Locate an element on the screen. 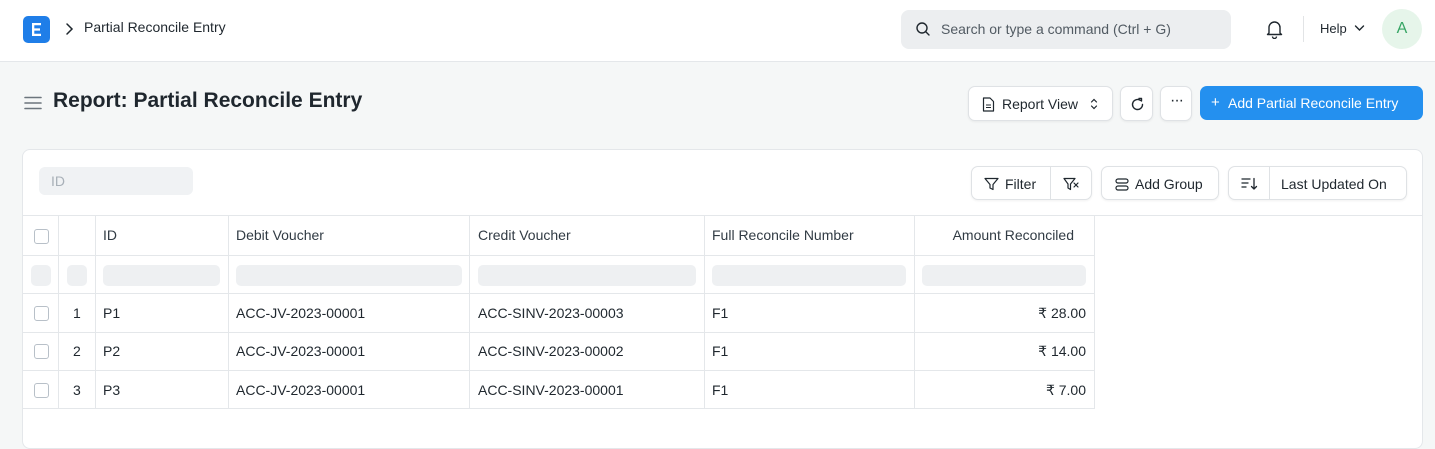  report-view-button: Report View is located at coordinates (1040, 103).